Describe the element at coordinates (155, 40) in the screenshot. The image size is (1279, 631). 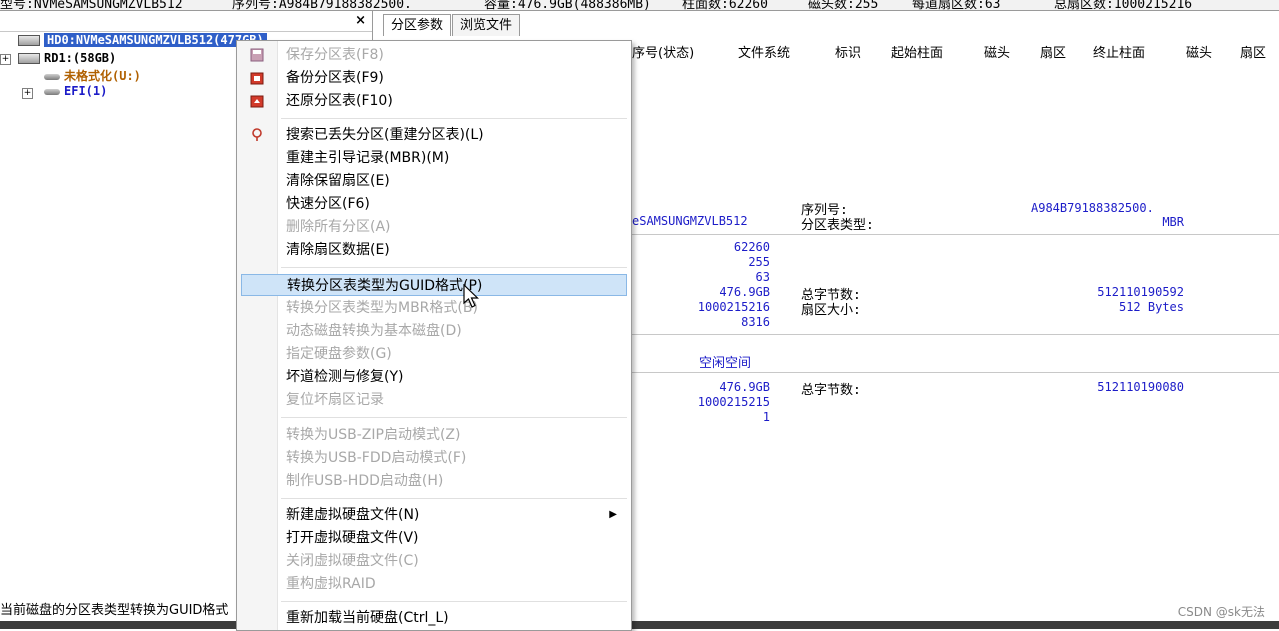
I see `tree-node-hd0-label: HD0:NVMeSAMSUNGMZVLB512(477GB)` at that location.